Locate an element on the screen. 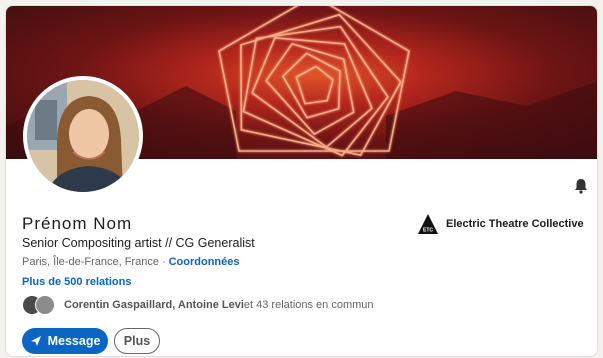  current-company: ETC Electric Theatre Collective is located at coordinates (500, 224).